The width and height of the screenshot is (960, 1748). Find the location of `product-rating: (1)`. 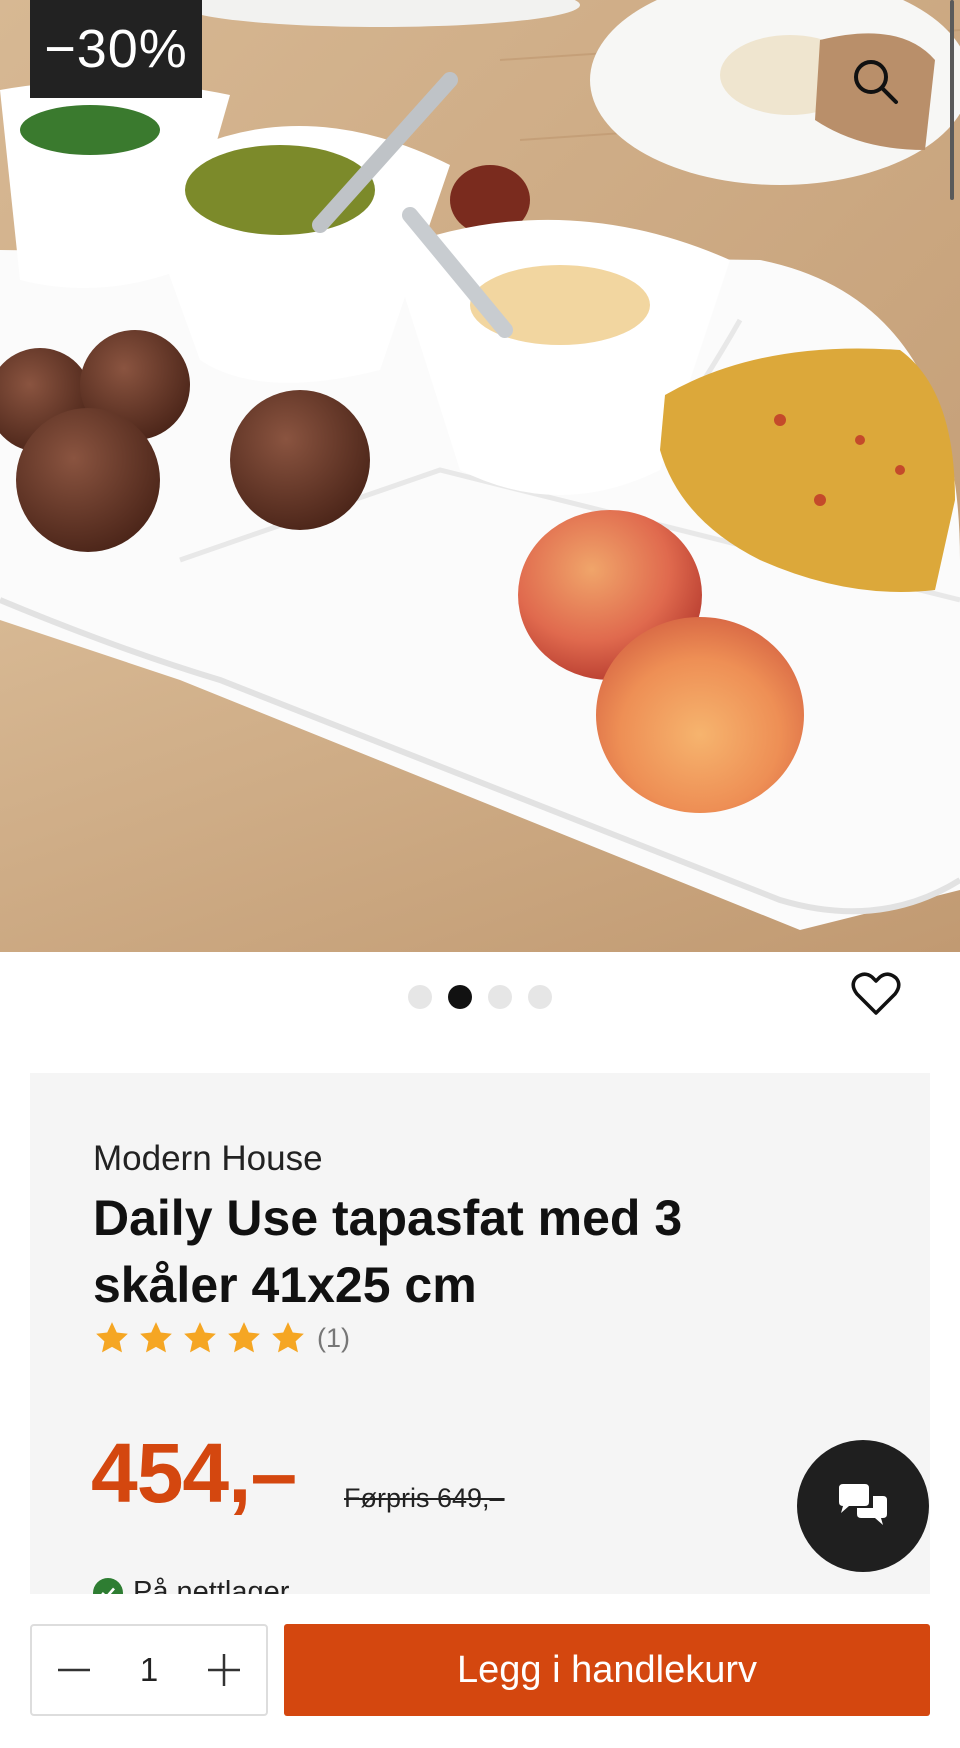

product-rating: (1) is located at coordinates (221, 1338).